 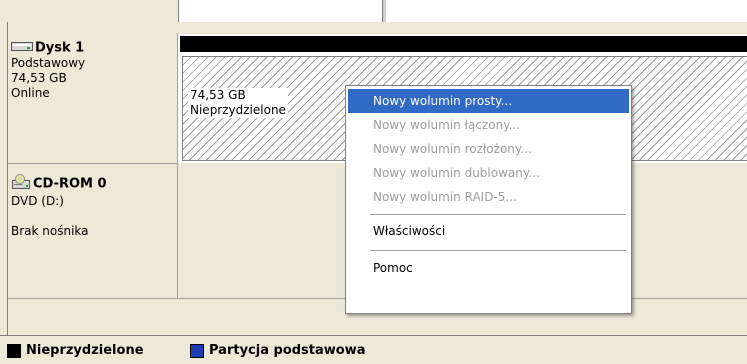 What do you see at coordinates (30, 93) in the screenshot?
I see `disk1-status: Online` at bounding box center [30, 93].